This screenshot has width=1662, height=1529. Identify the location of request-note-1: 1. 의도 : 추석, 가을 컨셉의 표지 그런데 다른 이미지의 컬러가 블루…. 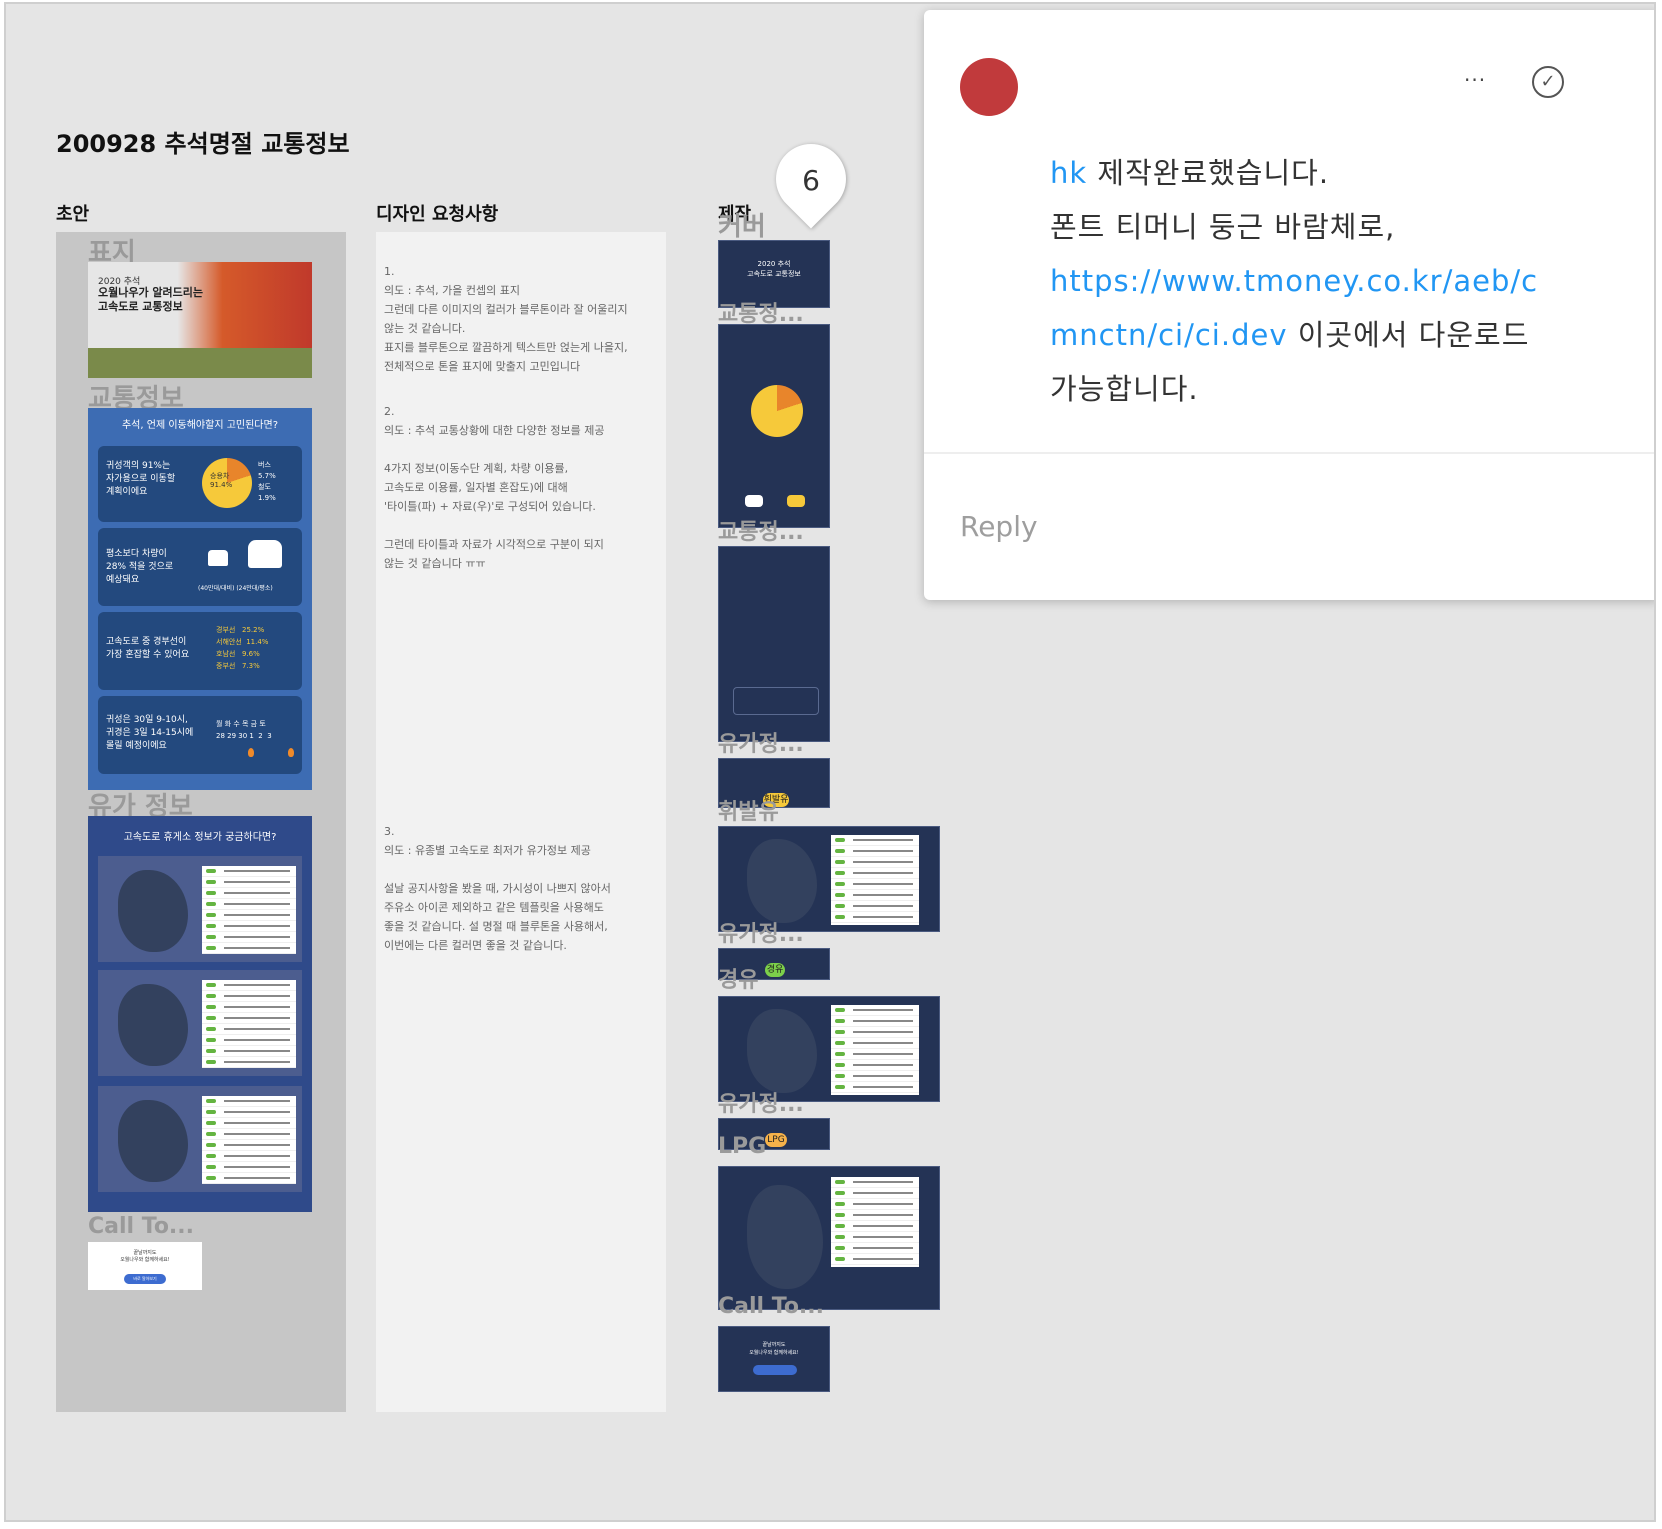
(506, 319).